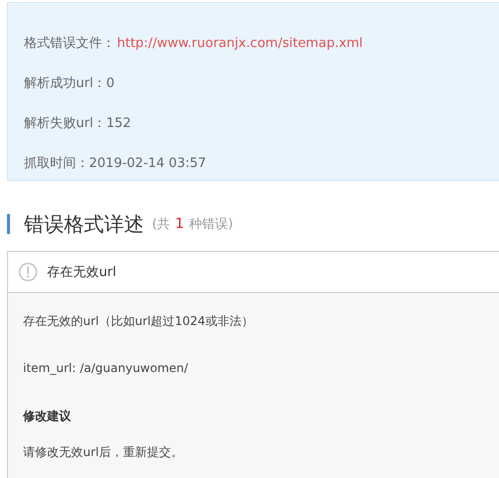 This screenshot has width=499, height=478. Describe the element at coordinates (161, 224) in the screenshot. I see `error-count-prefix: (共` at that location.